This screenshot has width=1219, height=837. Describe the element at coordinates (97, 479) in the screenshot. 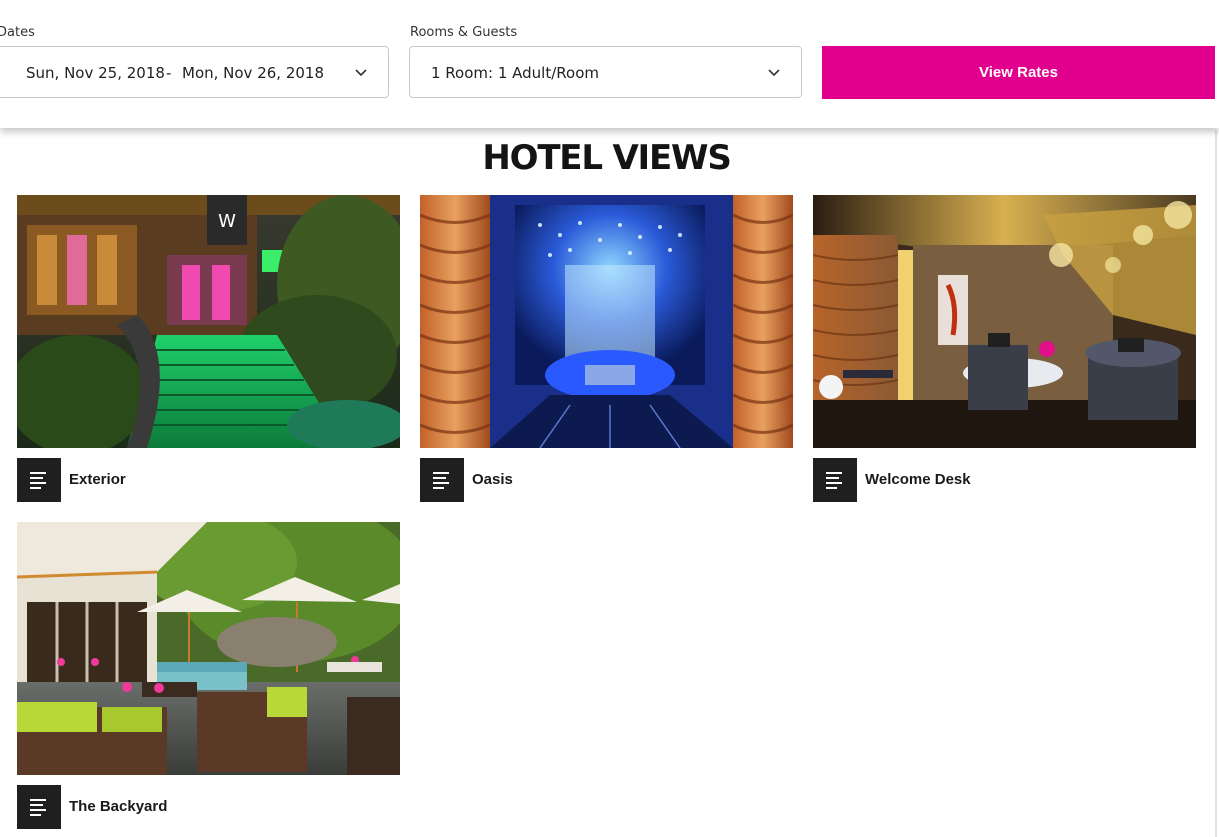

I see `gallery-caption: Exterior` at that location.